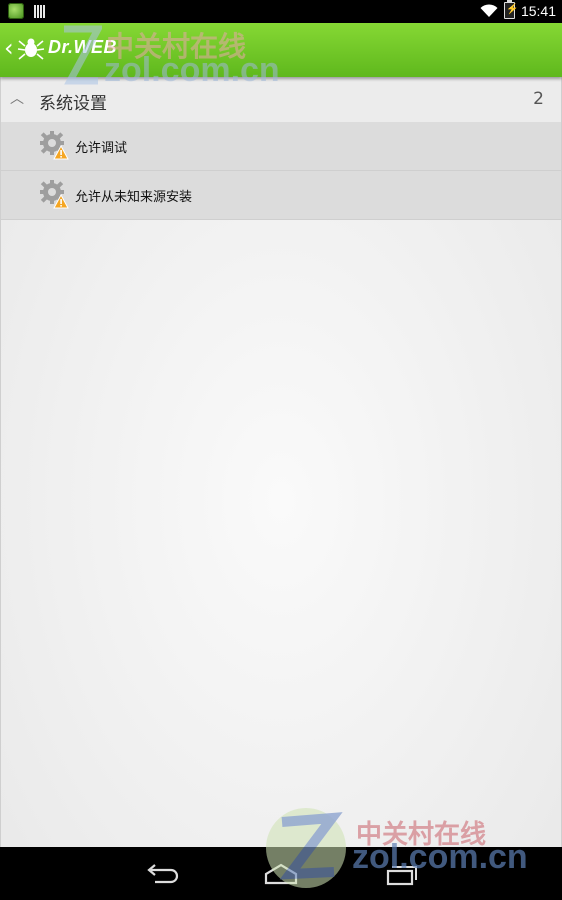  Describe the element at coordinates (538, 10) in the screenshot. I see `status-time: 15:41` at that location.